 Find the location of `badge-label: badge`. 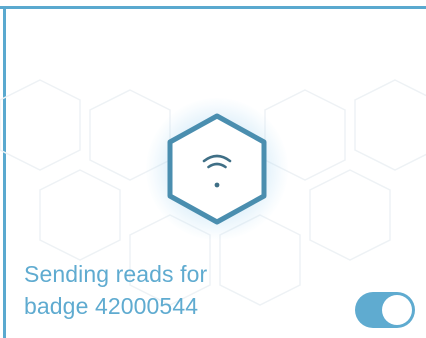

badge-label: badge is located at coordinates (56, 306).